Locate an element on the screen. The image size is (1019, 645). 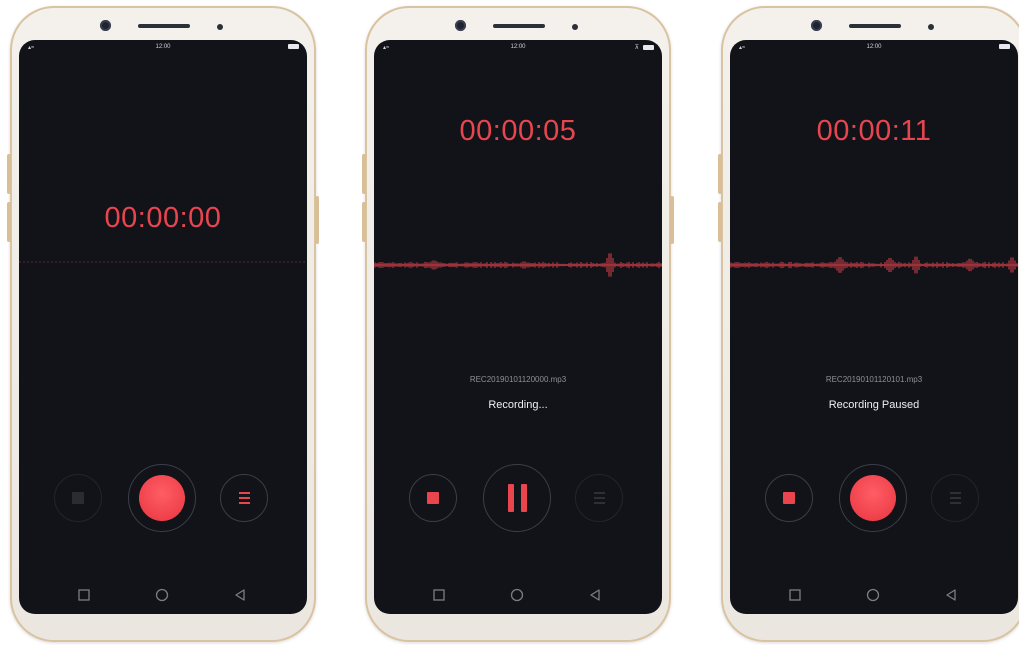
elapsed-timer: 00:00:11 is located at coordinates (874, 131).